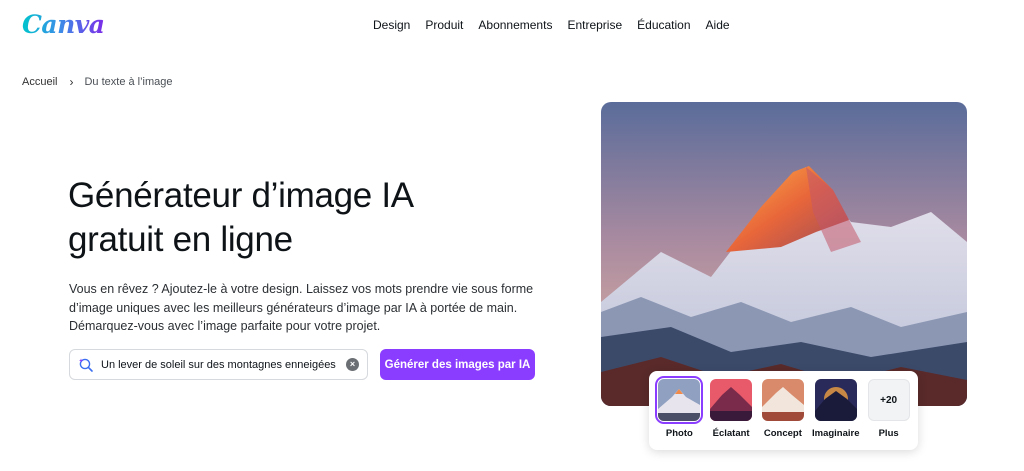 This screenshot has width=1024, height=471. I want to click on breadcrumb-home: Accueil, so click(39, 82).